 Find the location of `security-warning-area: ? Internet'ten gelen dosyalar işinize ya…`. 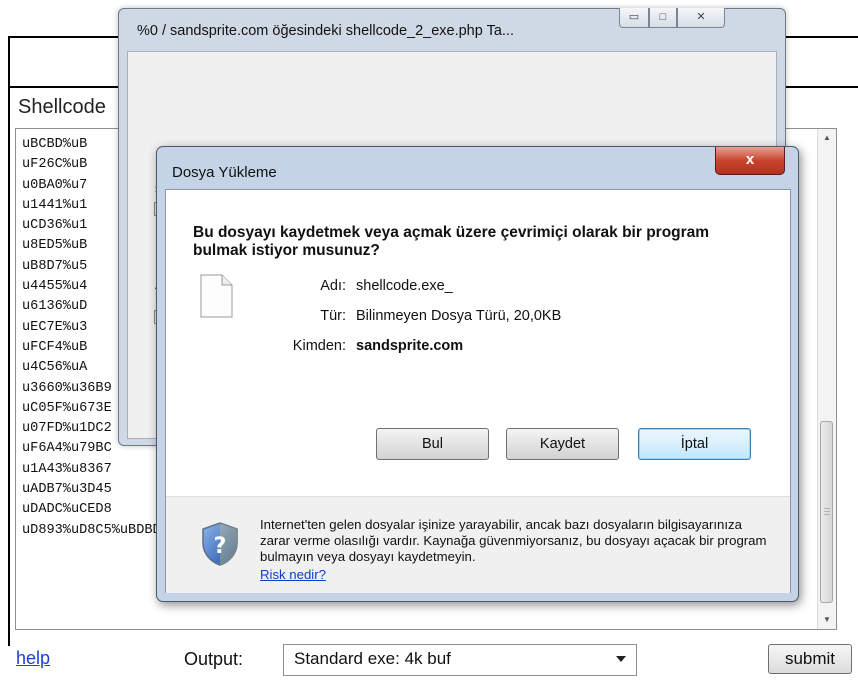

security-warning-area: ? Internet'ten gelen dosyalar işinize ya… is located at coordinates (478, 544).